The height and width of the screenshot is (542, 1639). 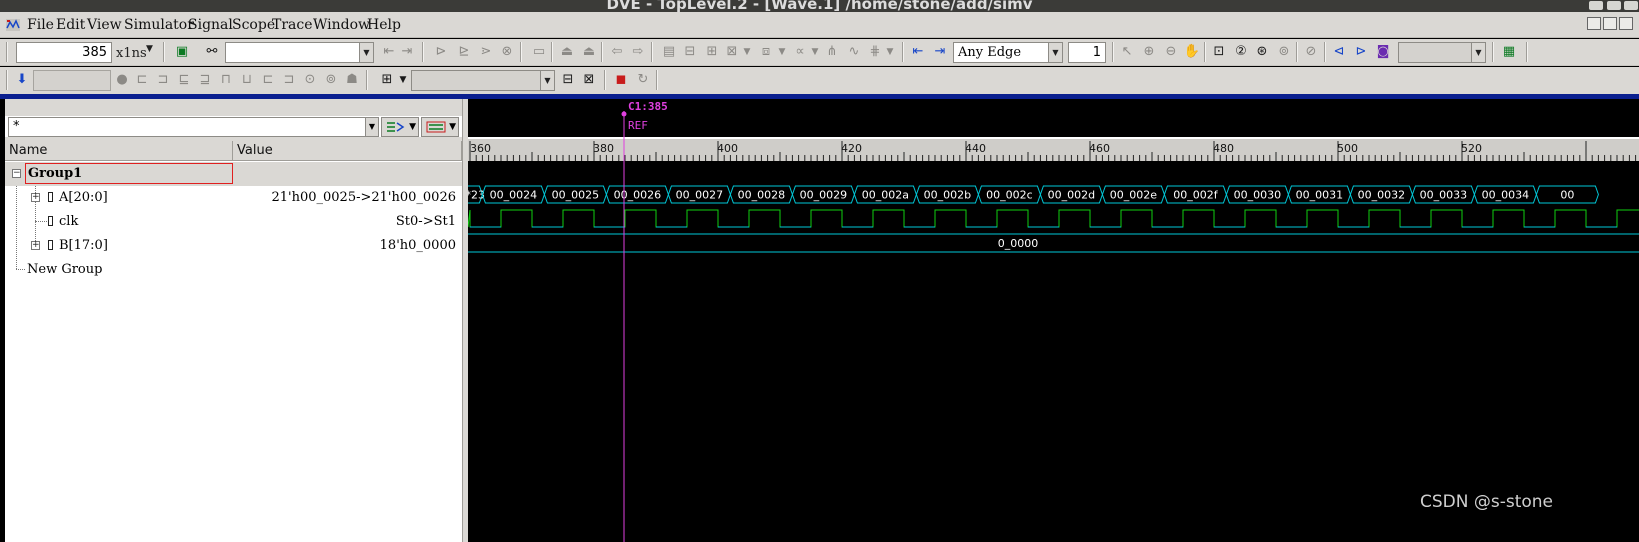 What do you see at coordinates (400, 127) in the screenshot?
I see `filter-options-button: ▼` at bounding box center [400, 127].